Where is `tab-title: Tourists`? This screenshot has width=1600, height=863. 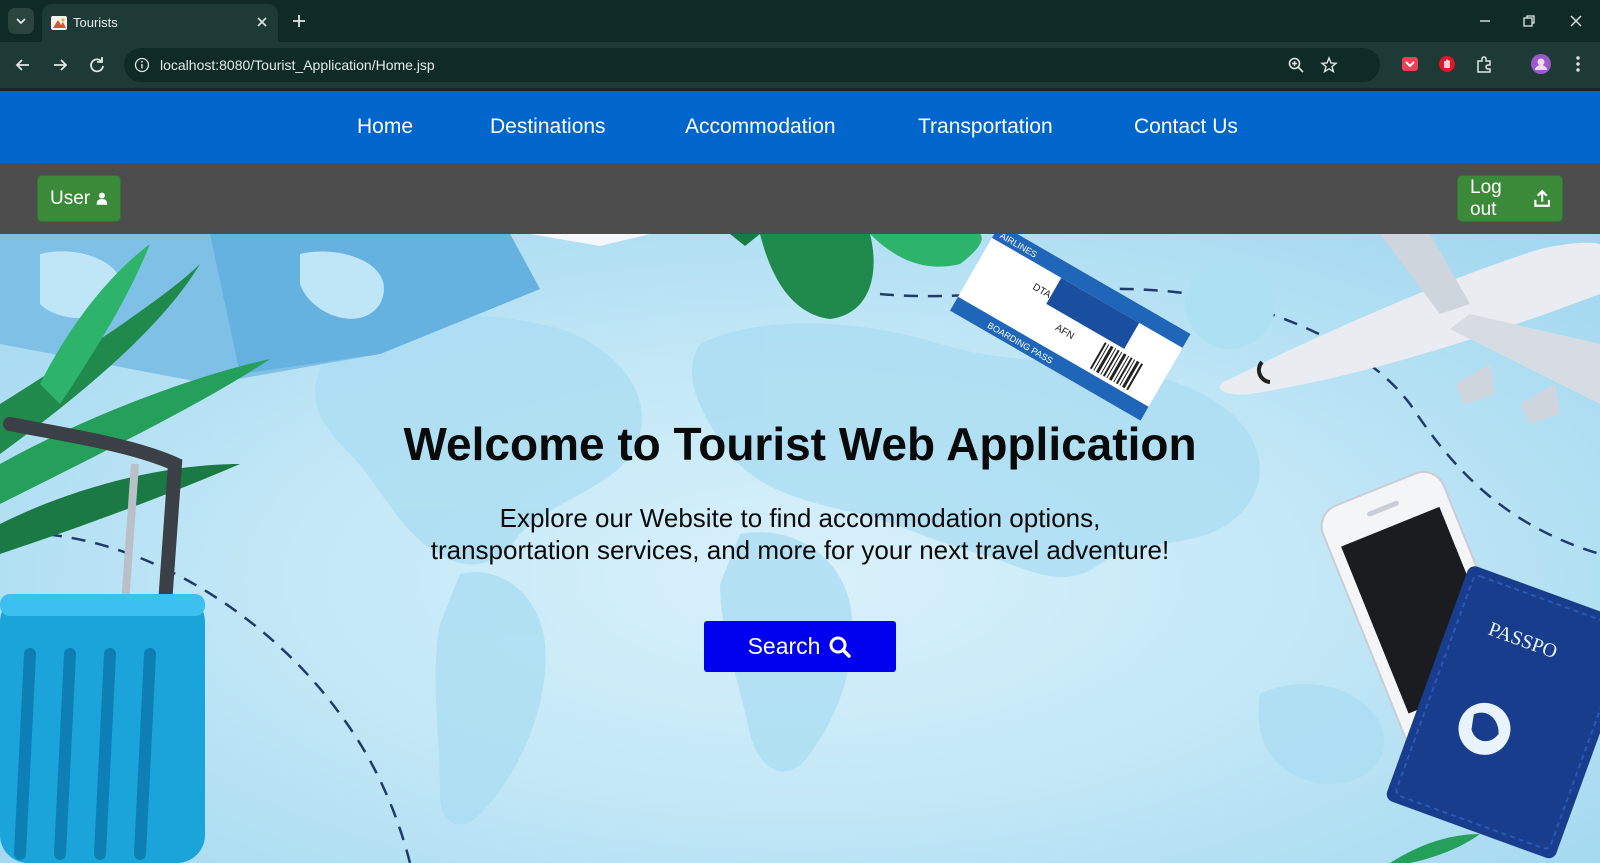 tab-title: Tourists is located at coordinates (95, 22).